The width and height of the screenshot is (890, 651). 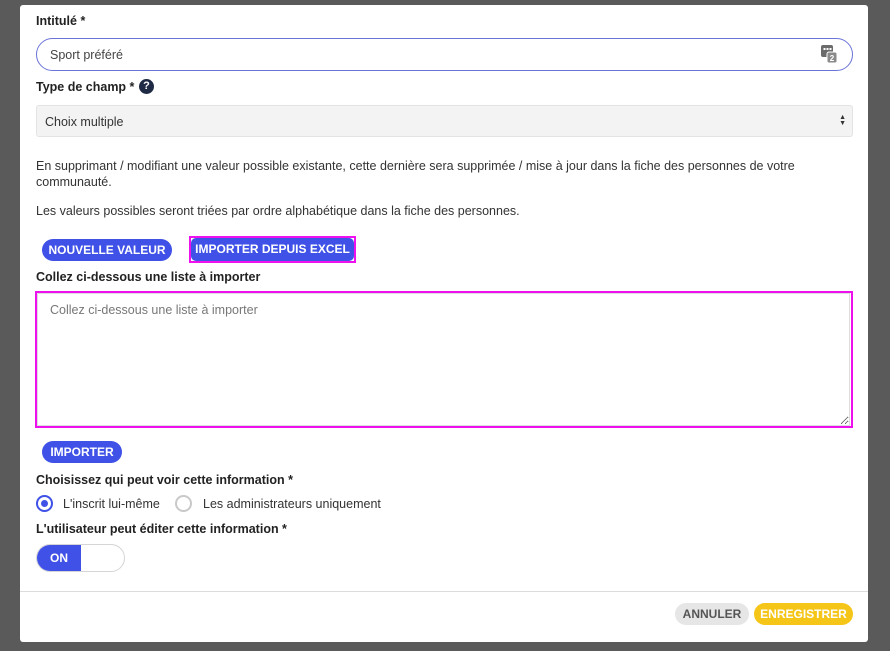 I want to click on paste-list-label: Collez ci-dessous une liste à importer, so click(x=148, y=277).